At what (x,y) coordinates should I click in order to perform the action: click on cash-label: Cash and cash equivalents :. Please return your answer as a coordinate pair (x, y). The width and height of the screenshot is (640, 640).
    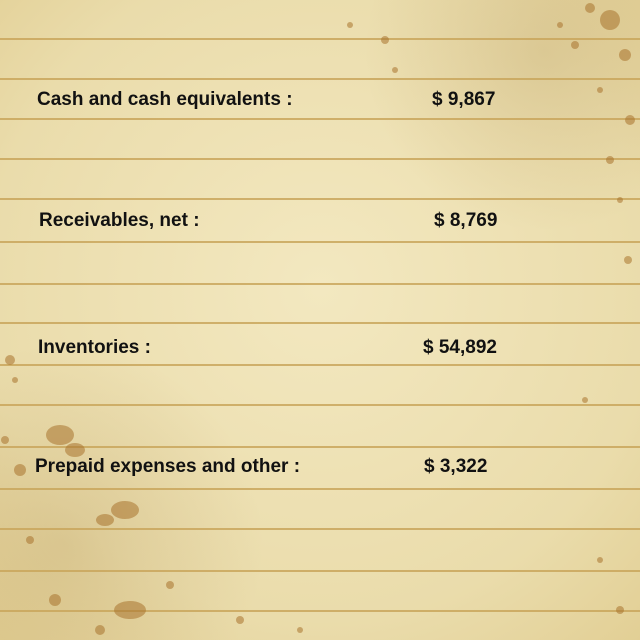
    Looking at the image, I should click on (165, 99).